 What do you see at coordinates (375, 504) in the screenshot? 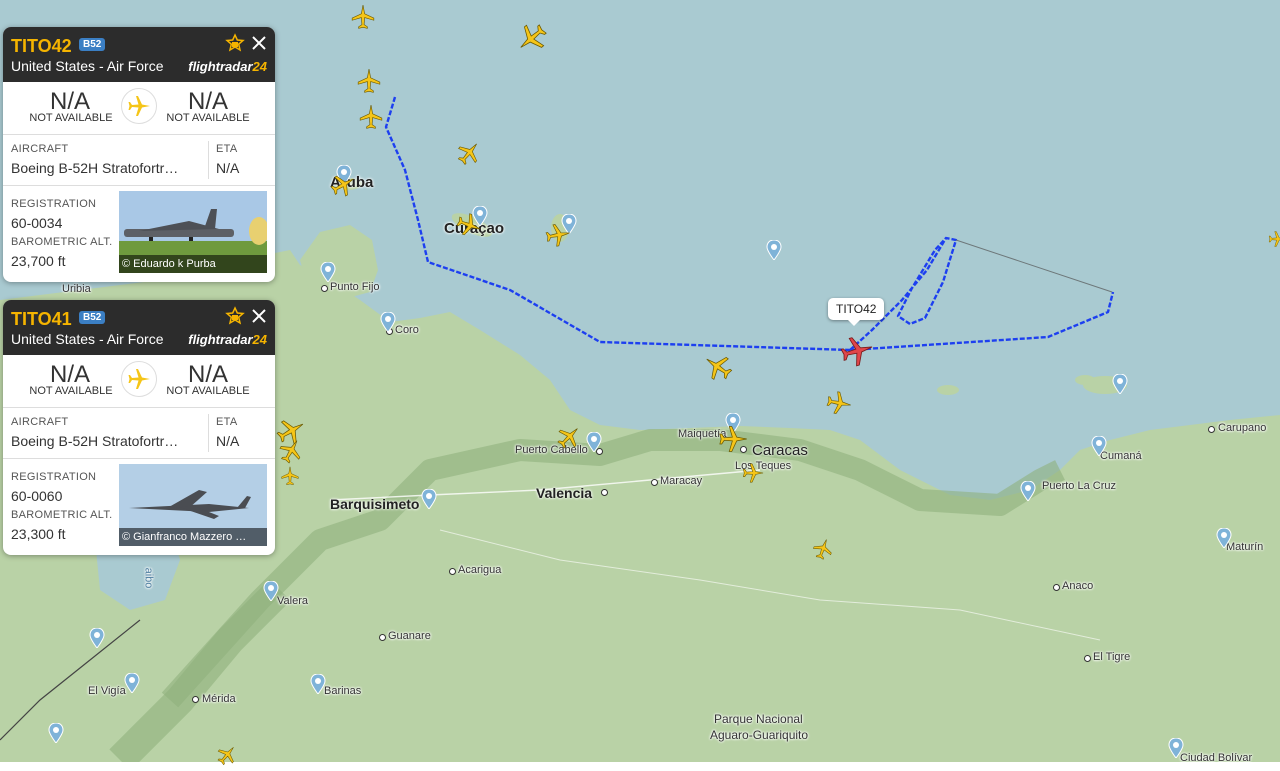
I see `place-barquisimeto: Barquisimeto` at bounding box center [375, 504].